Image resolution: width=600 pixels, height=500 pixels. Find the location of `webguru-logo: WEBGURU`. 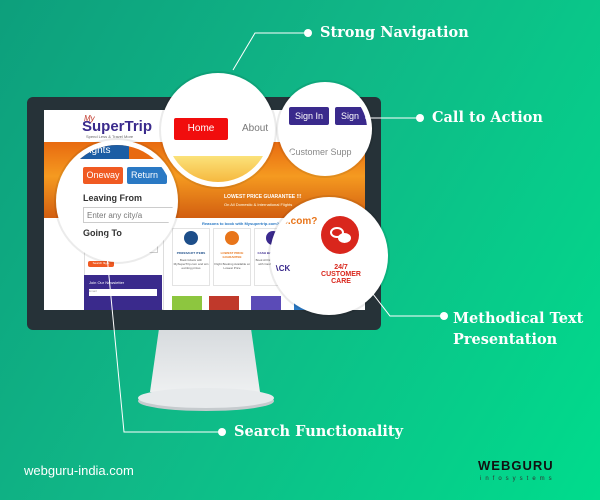

webguru-logo: WEBGURU is located at coordinates (516, 465).